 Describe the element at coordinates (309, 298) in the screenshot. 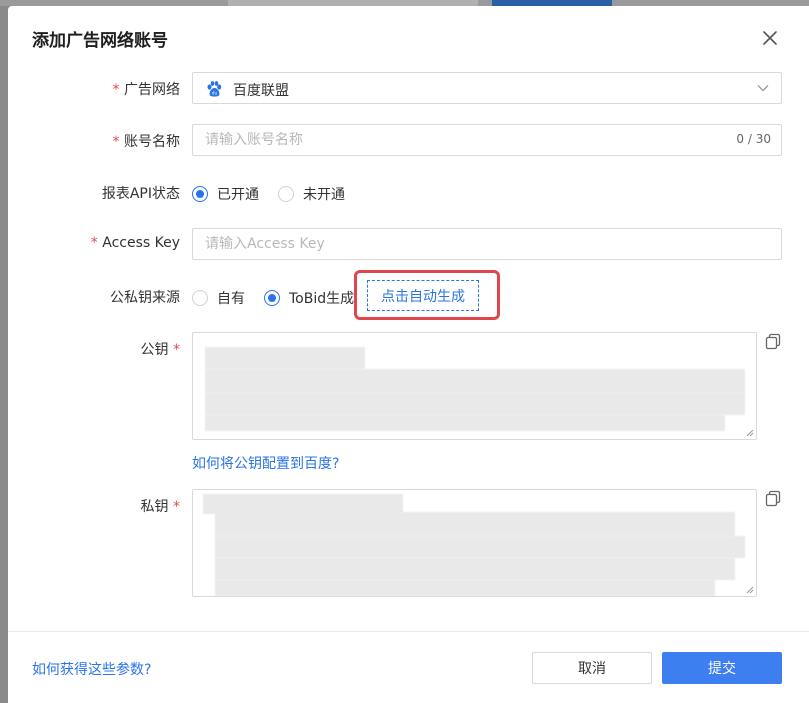

I see `key-source-option-tobid: ToBid生成` at that location.